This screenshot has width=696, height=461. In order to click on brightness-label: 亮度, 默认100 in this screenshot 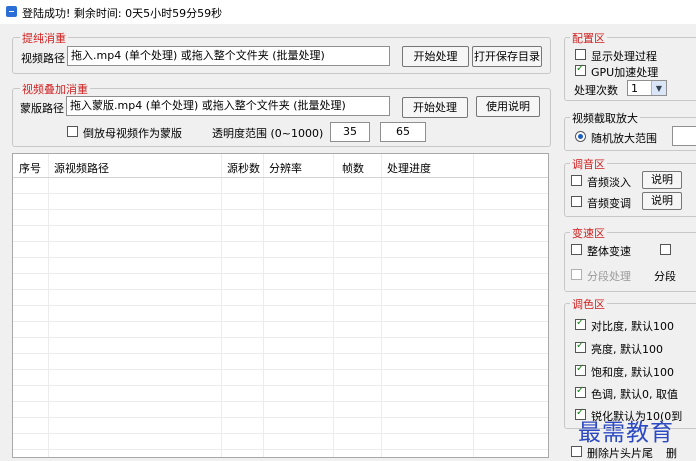, I will do `click(627, 349)`.